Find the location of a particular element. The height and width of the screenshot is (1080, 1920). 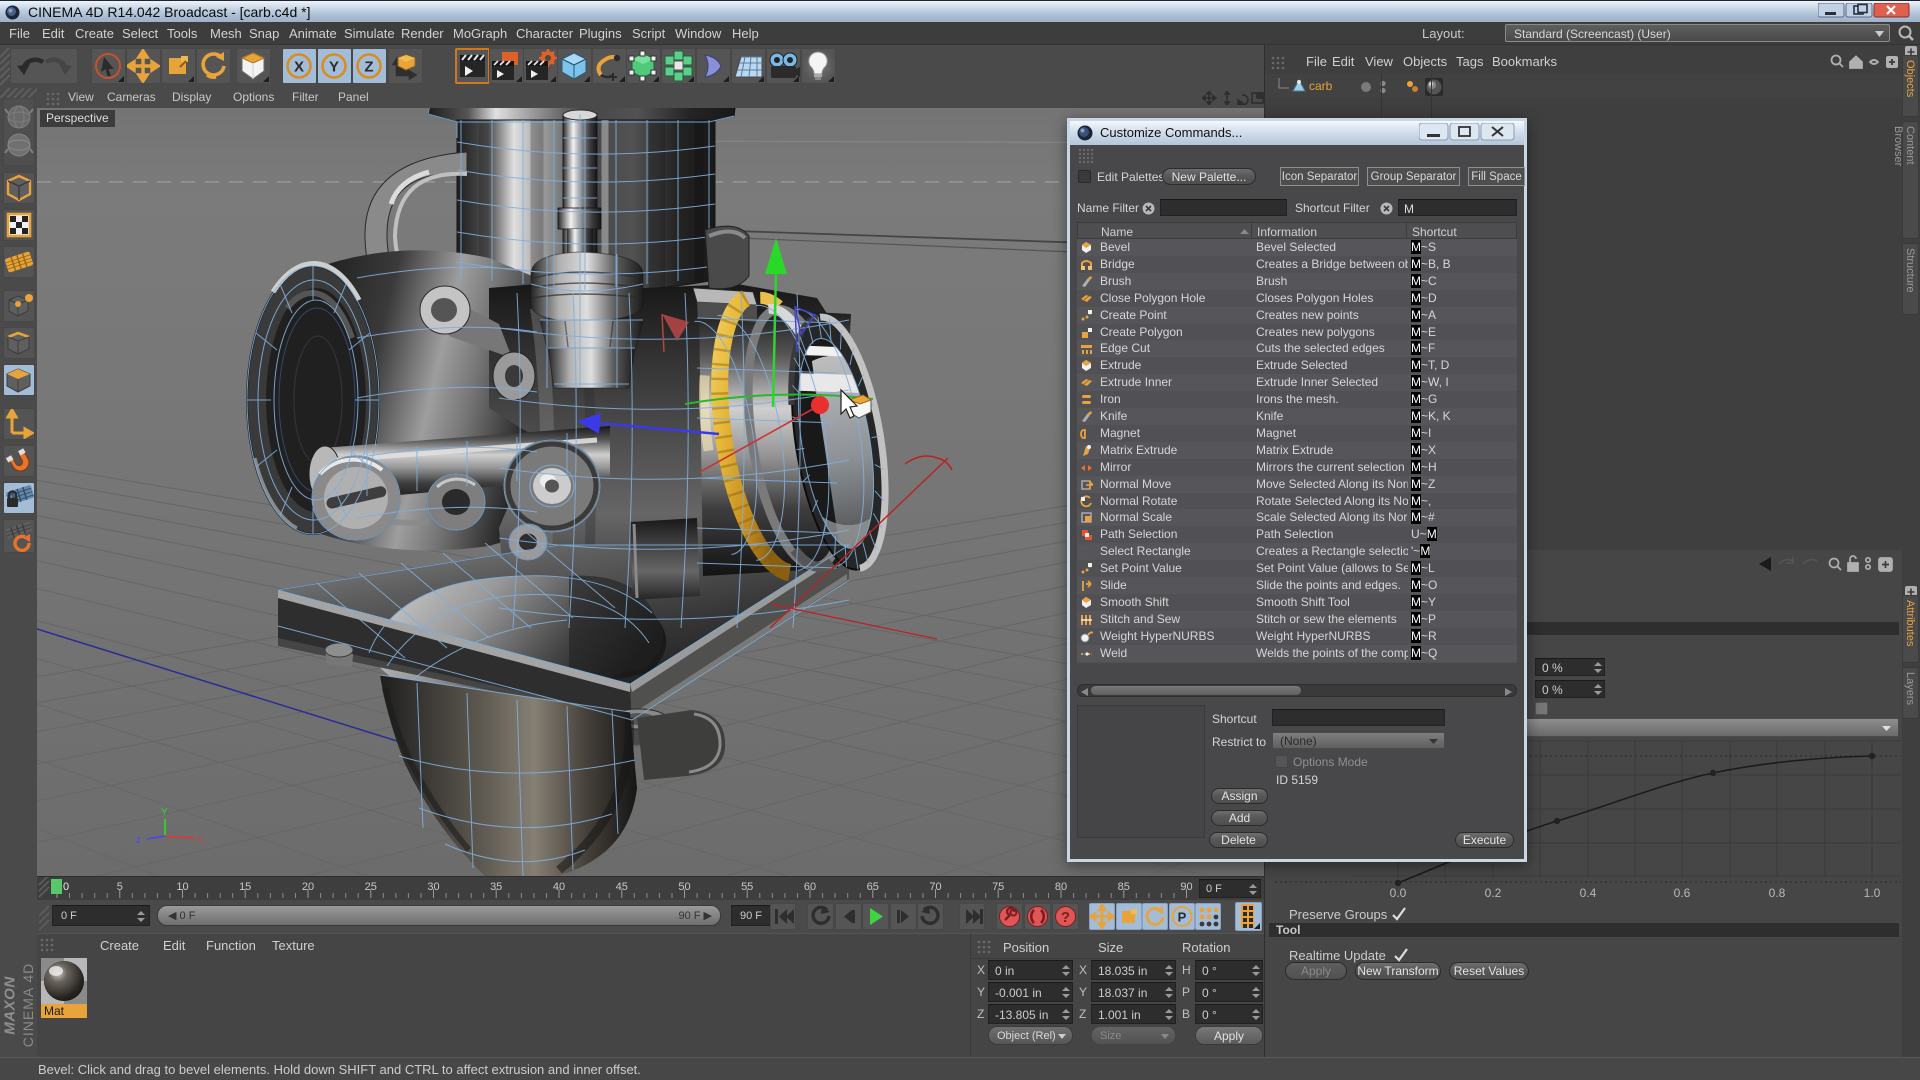

svg-text: 0.2 is located at coordinates (1493, 893).